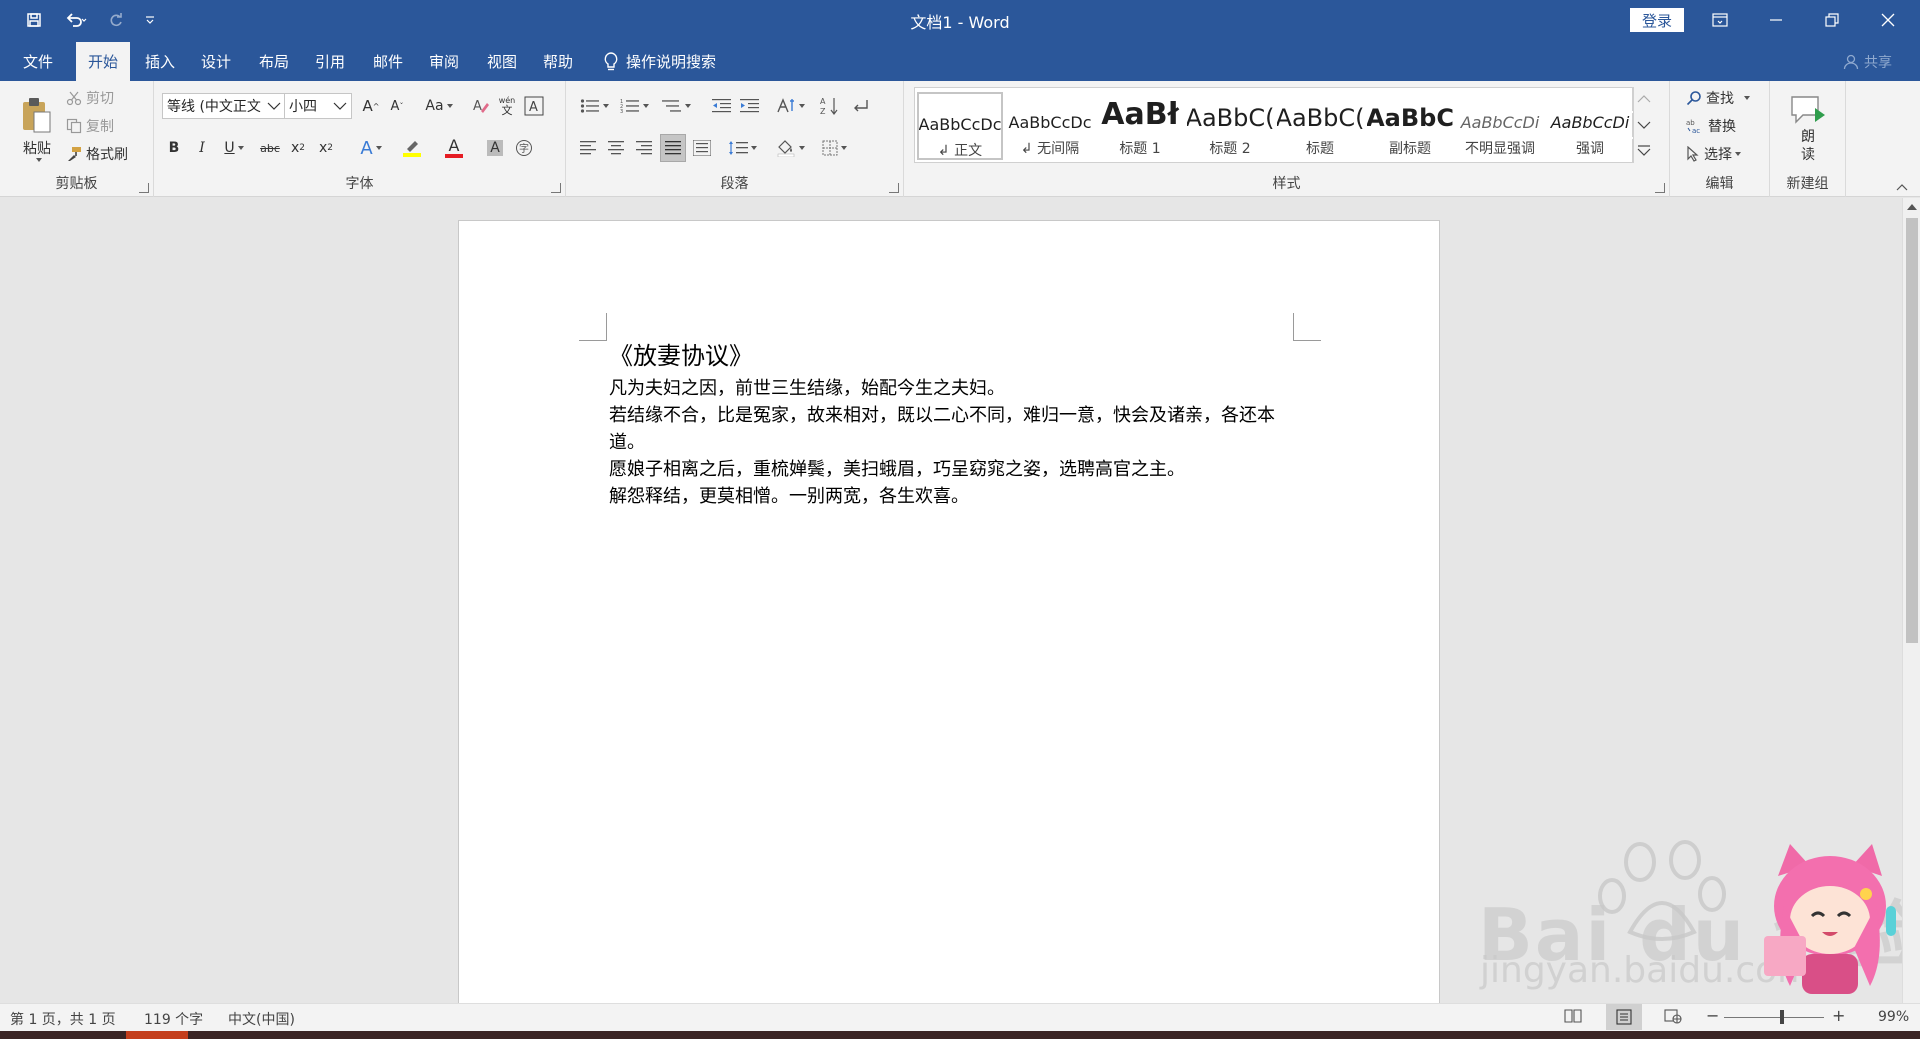  Describe the element at coordinates (1673, 1018) in the screenshot. I see `web-layout-icon` at that location.